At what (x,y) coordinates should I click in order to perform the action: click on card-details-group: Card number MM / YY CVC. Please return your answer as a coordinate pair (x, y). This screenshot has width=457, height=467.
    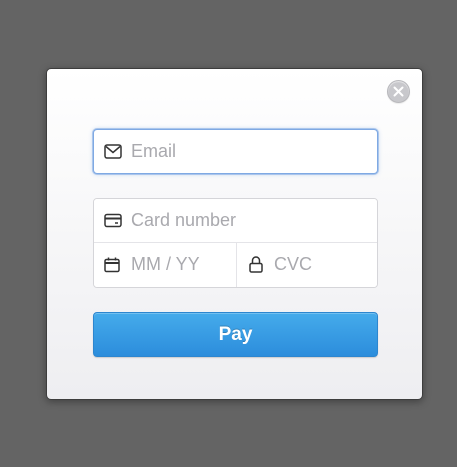
    Looking at the image, I should click on (235, 243).